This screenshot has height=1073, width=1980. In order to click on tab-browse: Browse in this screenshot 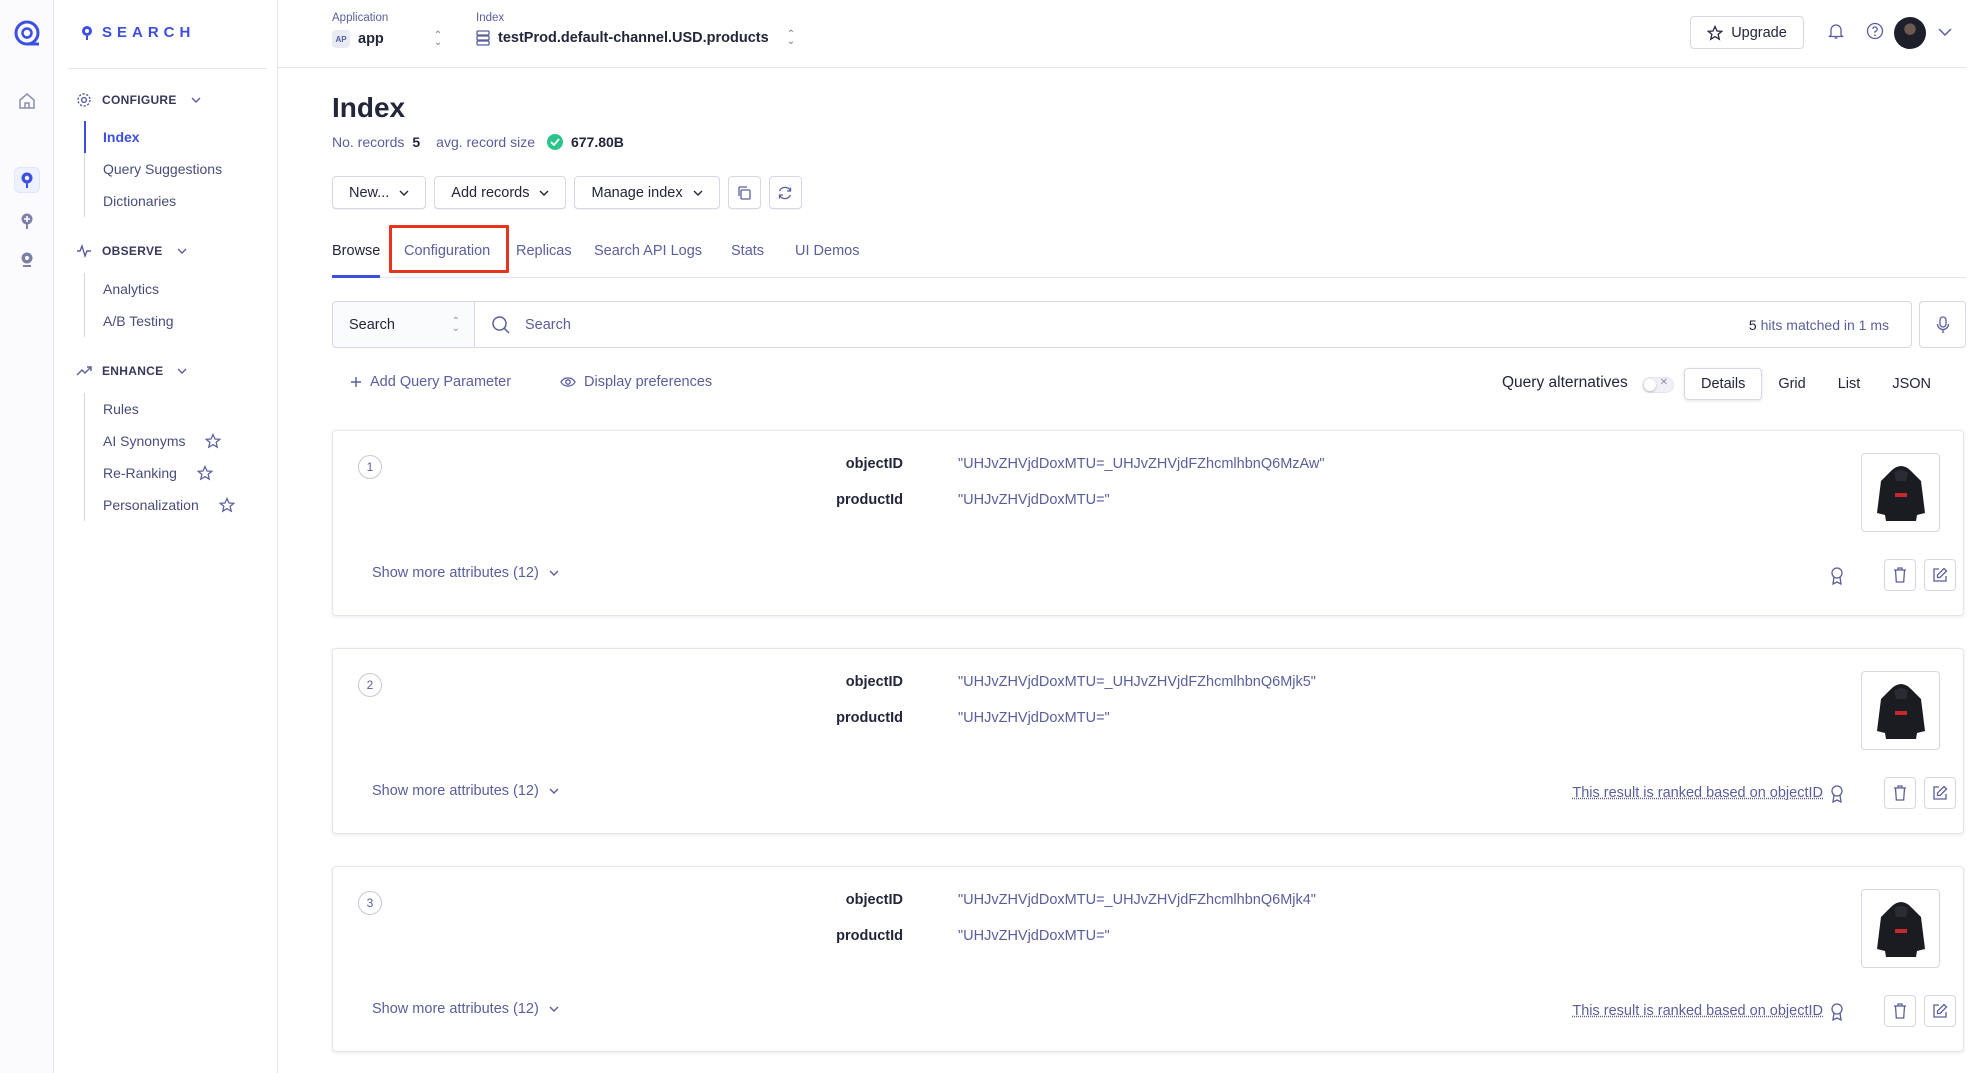, I will do `click(356, 253)`.